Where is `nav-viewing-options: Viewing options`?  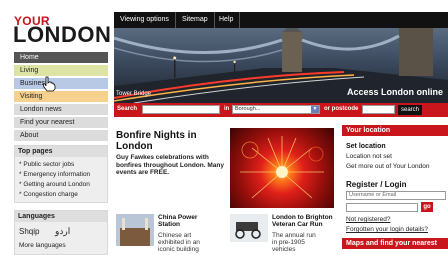
nav-viewing-options: Viewing options is located at coordinates (145, 20).